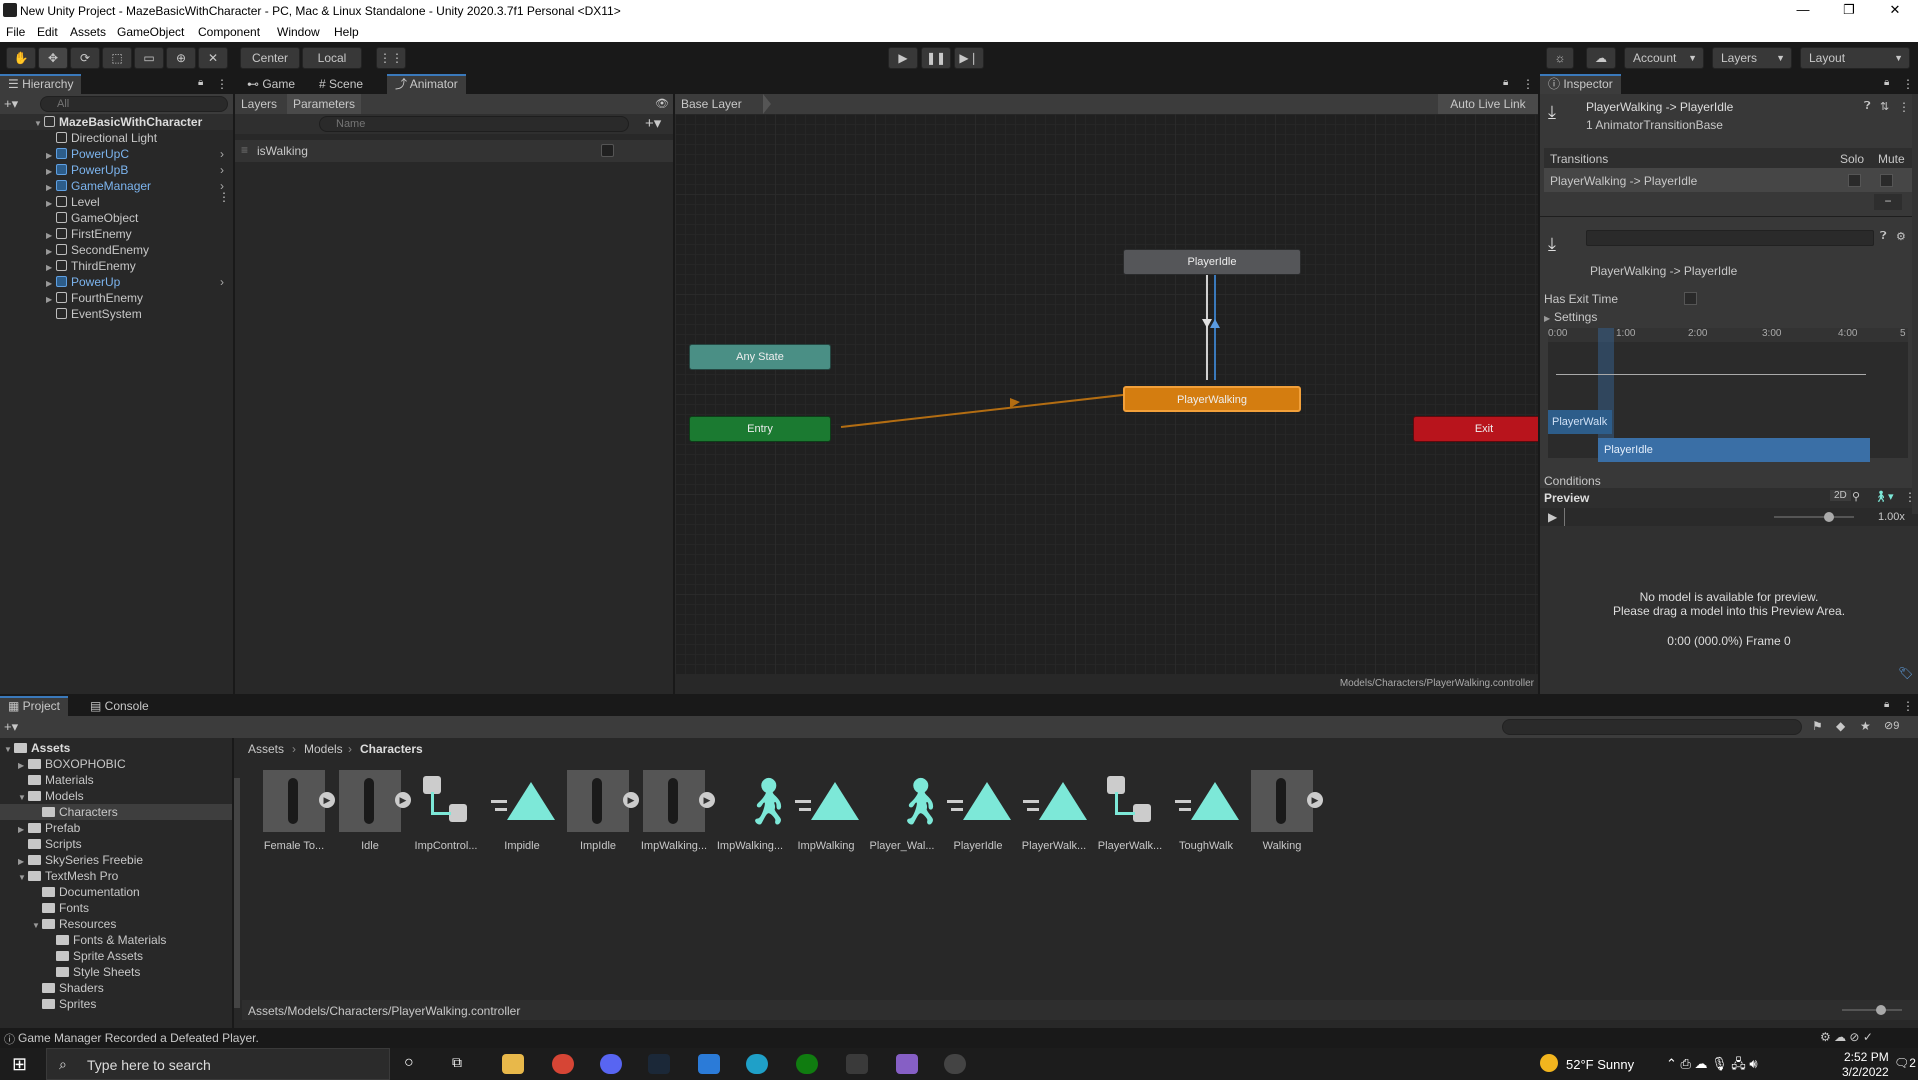 The image size is (1918, 1080). What do you see at coordinates (19, 1064) in the screenshot?
I see `windows-start-icon: ⊞` at bounding box center [19, 1064].